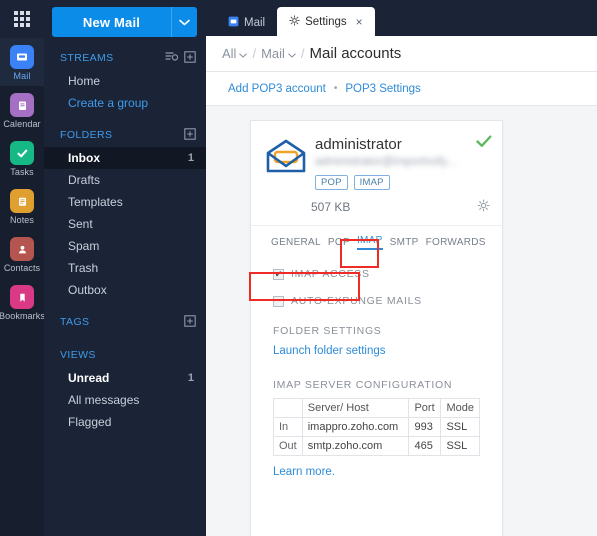  I want to click on cell-out-mode: SSL, so click(460, 446).